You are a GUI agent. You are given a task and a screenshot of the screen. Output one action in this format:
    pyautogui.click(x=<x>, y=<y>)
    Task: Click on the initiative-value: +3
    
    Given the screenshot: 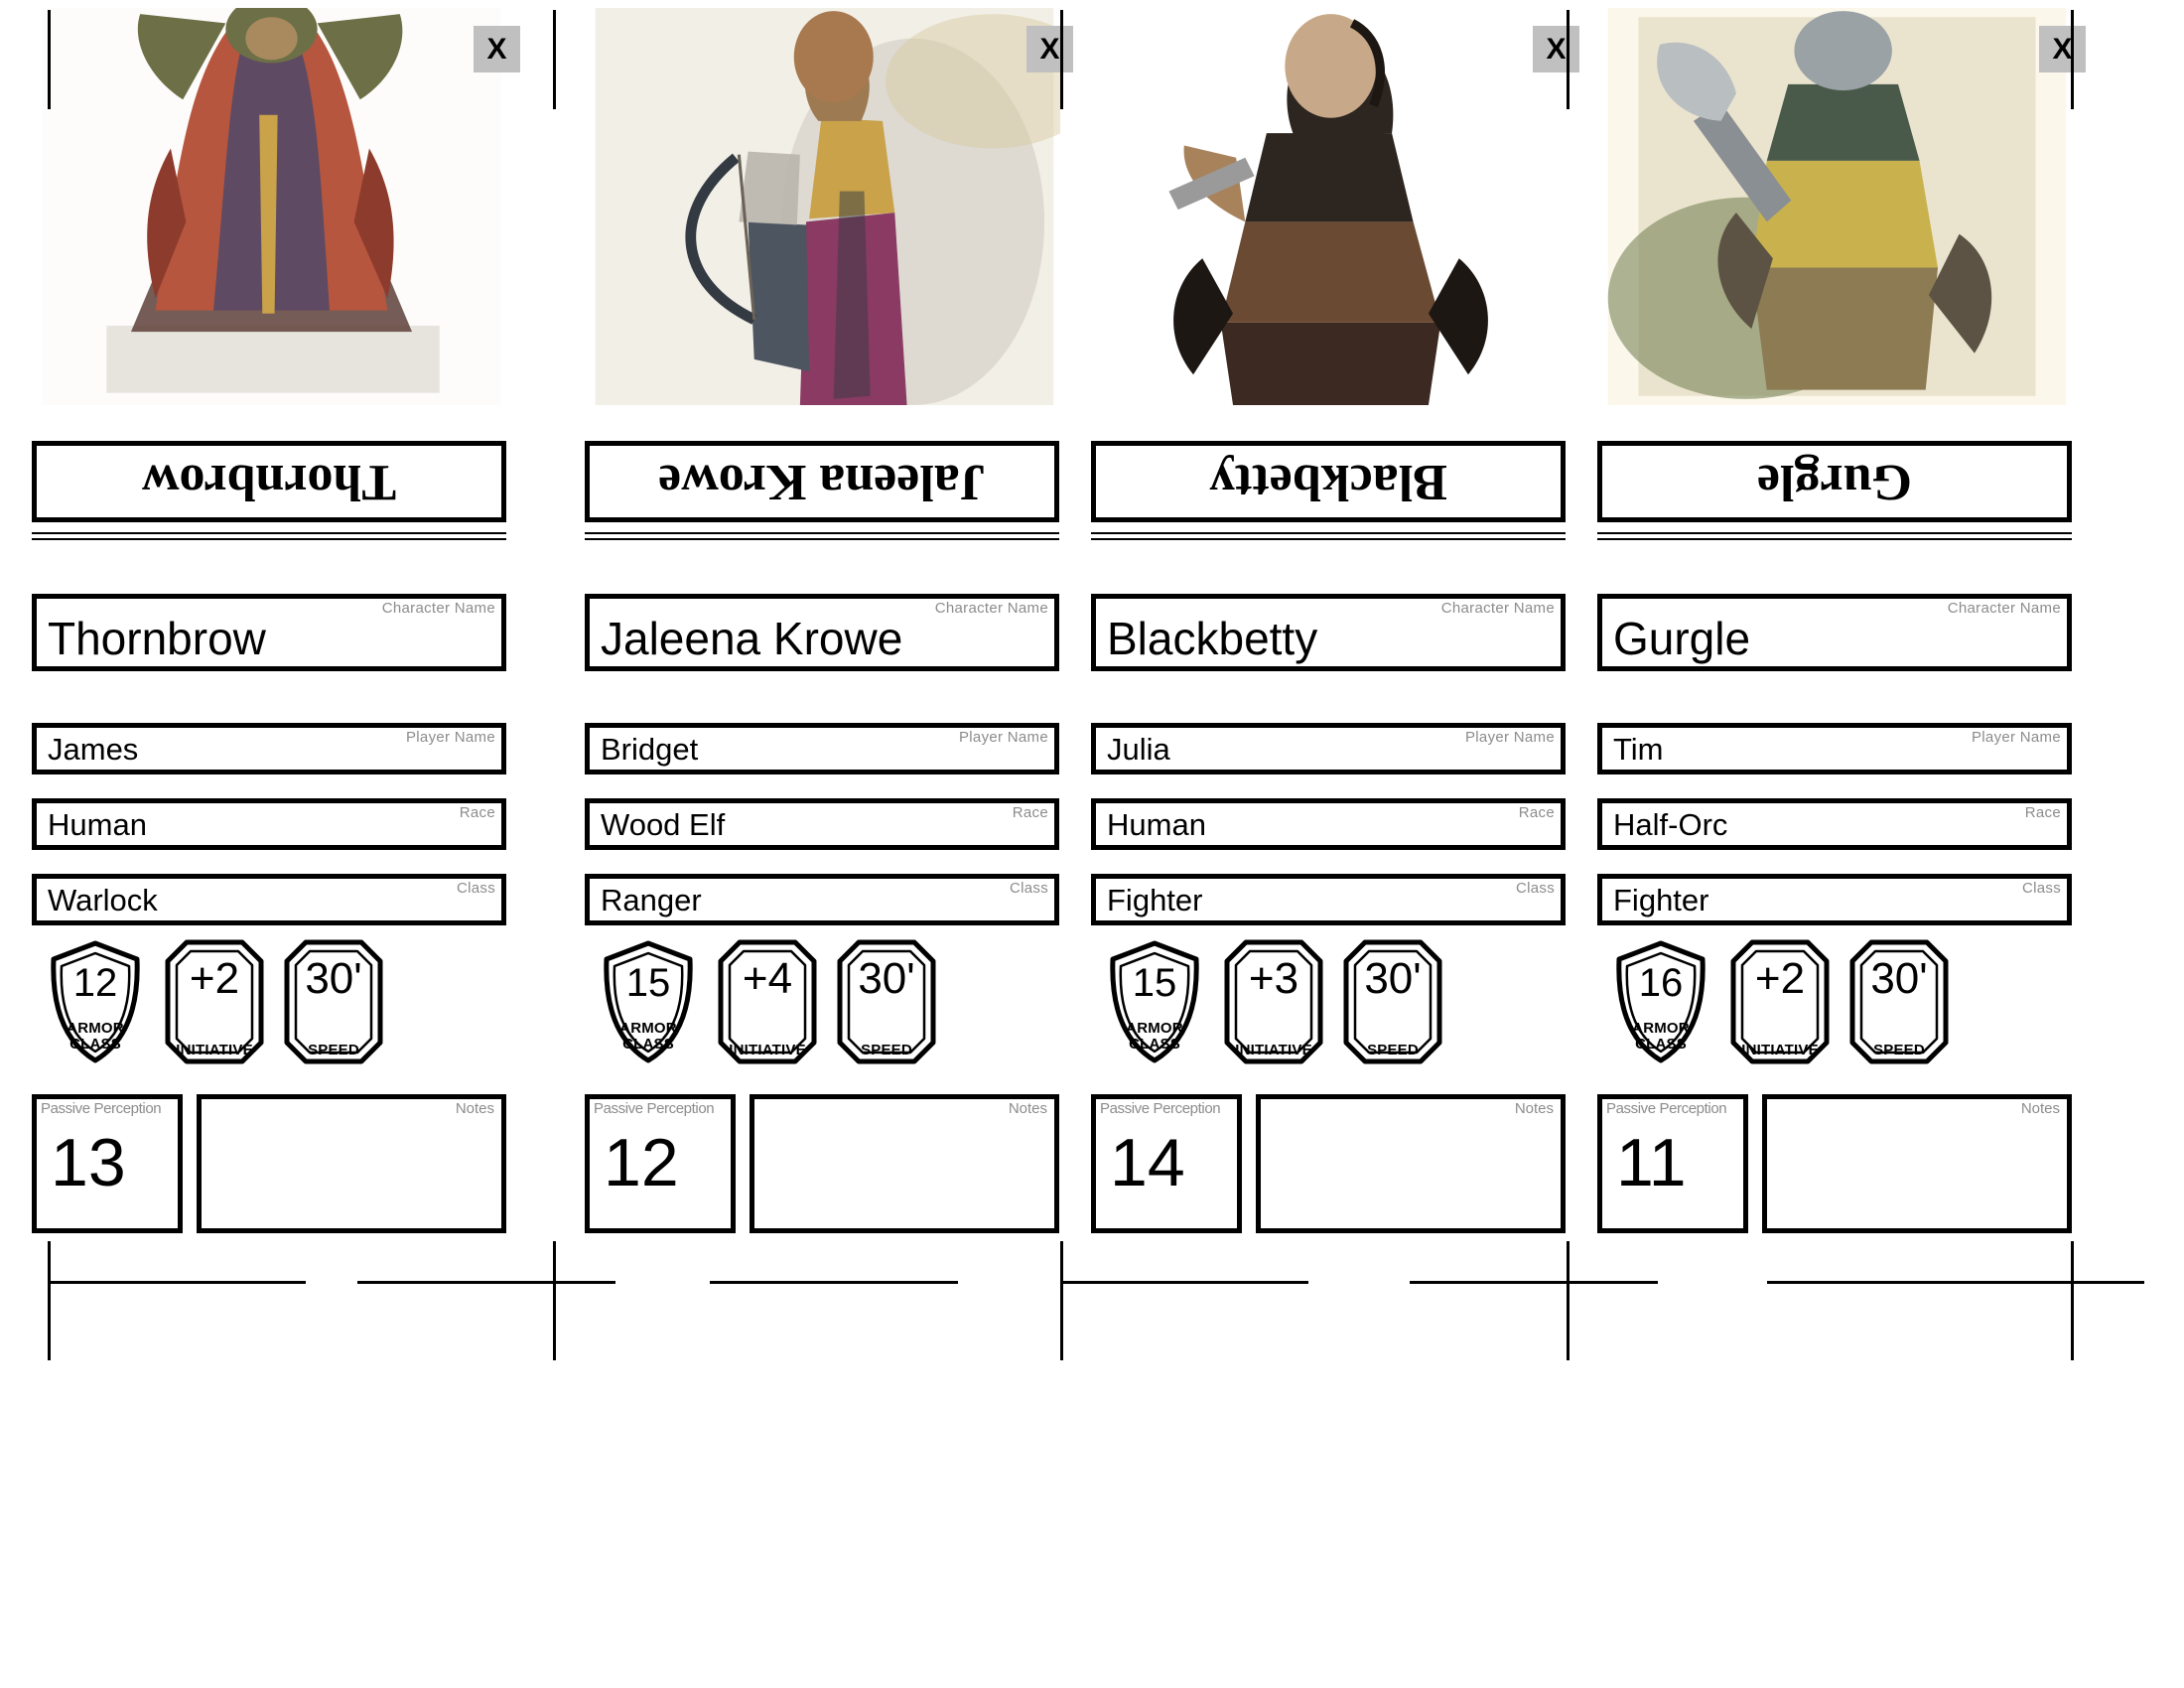 What is the action you would take?
    pyautogui.click(x=1273, y=978)
    